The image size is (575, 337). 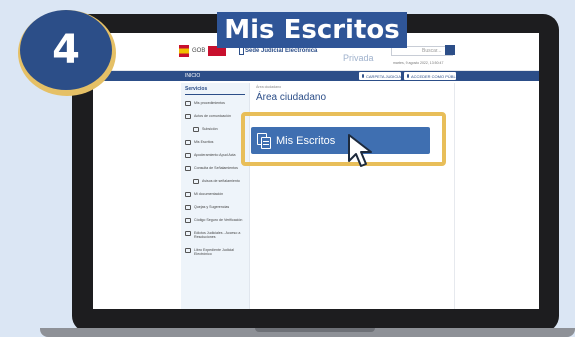 I want to click on carpeta-judicial-label: CARPETA JUDICIAL, so click(x=385, y=76).